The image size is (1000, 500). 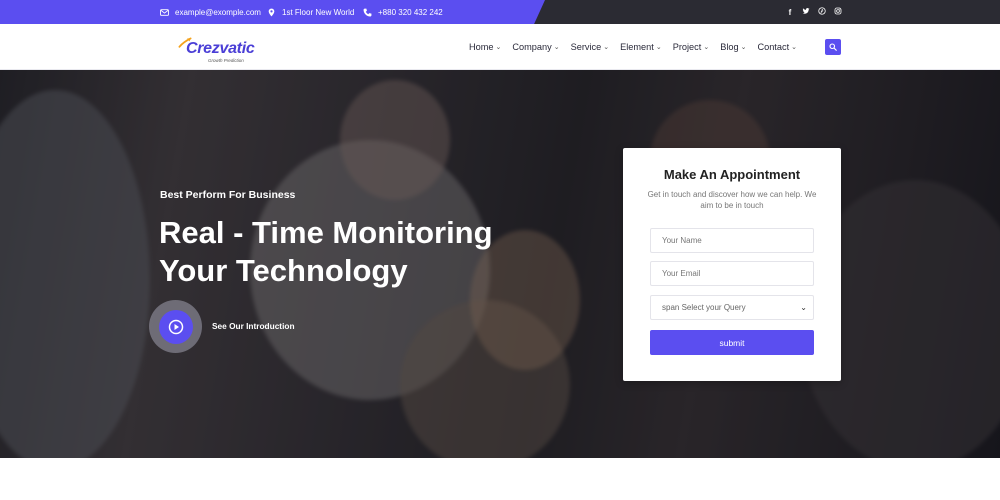 I want to click on menu-item-company: Company ⌄, so click(x=535, y=47).